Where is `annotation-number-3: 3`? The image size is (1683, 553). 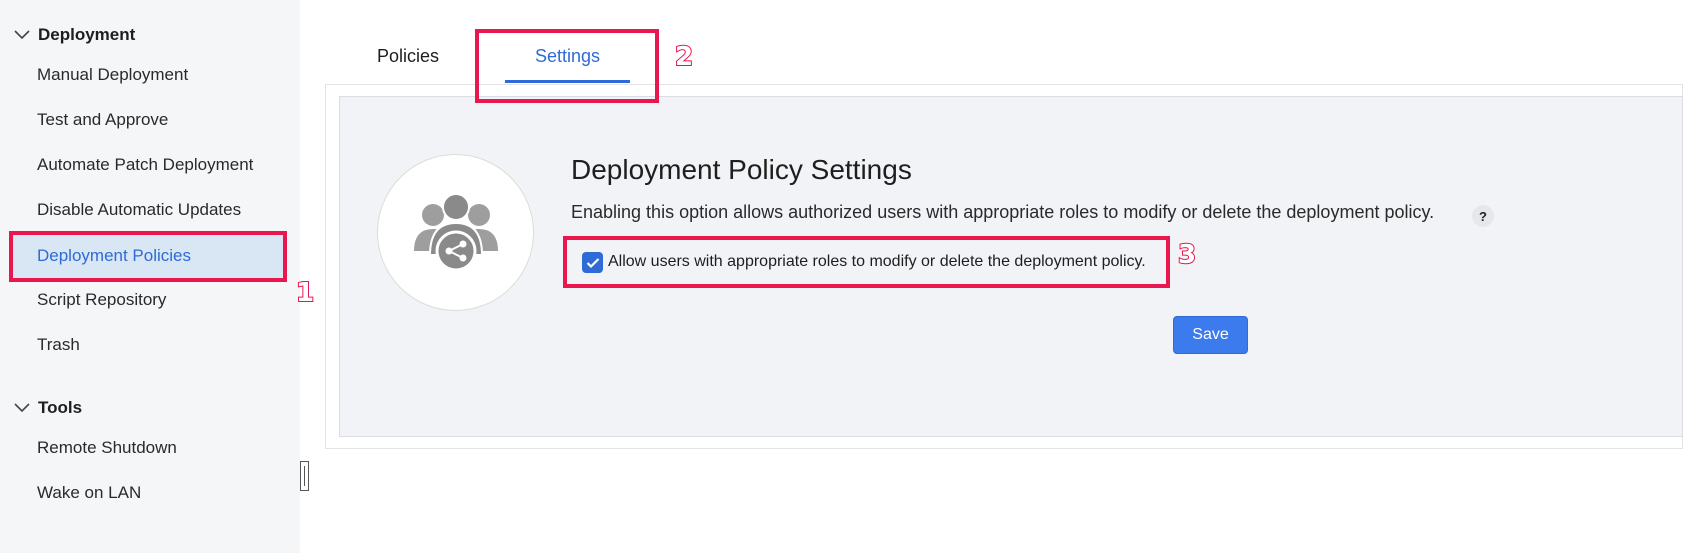
annotation-number-3: 3 is located at coordinates (1187, 255).